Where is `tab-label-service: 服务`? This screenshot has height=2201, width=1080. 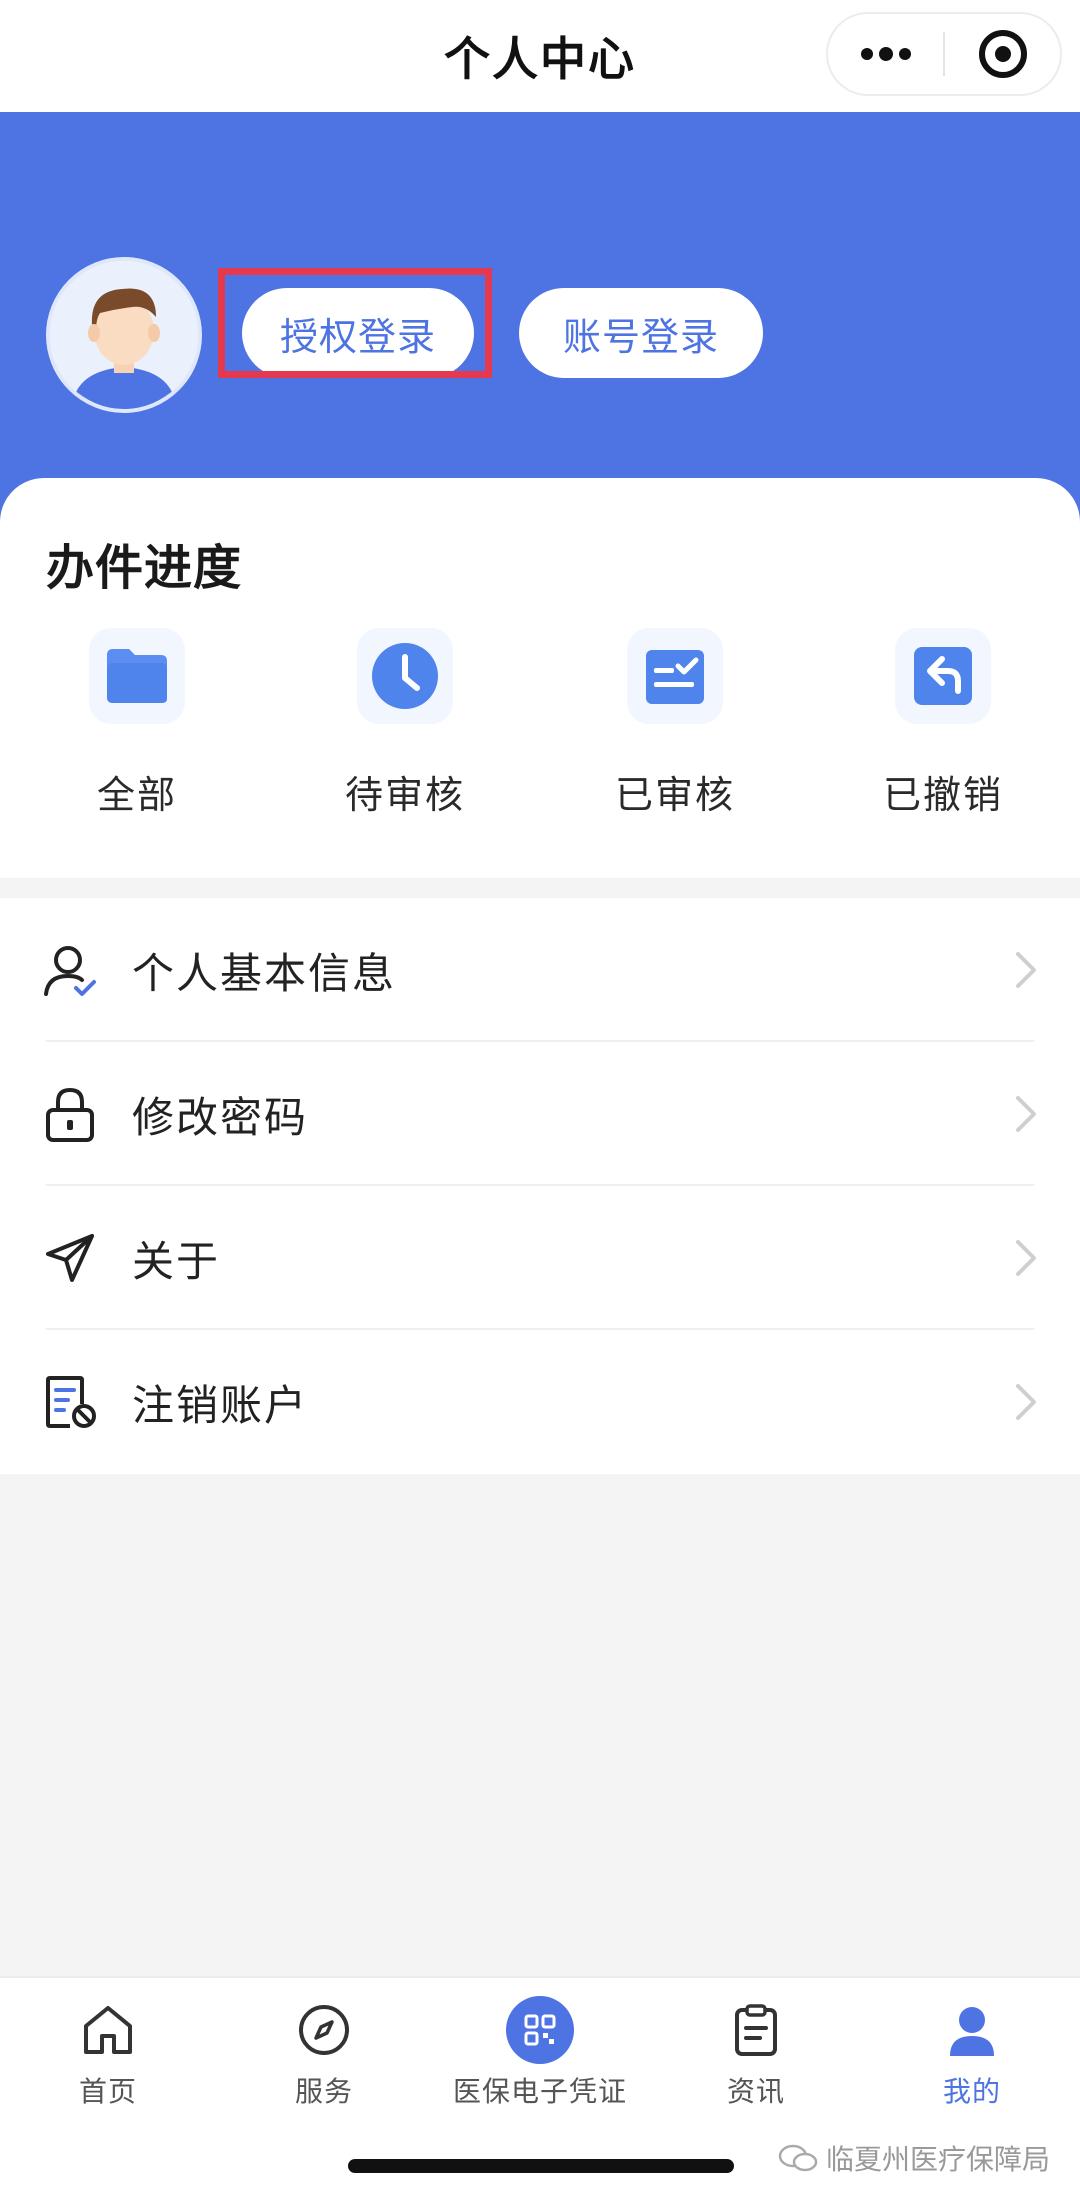
tab-label-service: 服务 is located at coordinates (323, 2091).